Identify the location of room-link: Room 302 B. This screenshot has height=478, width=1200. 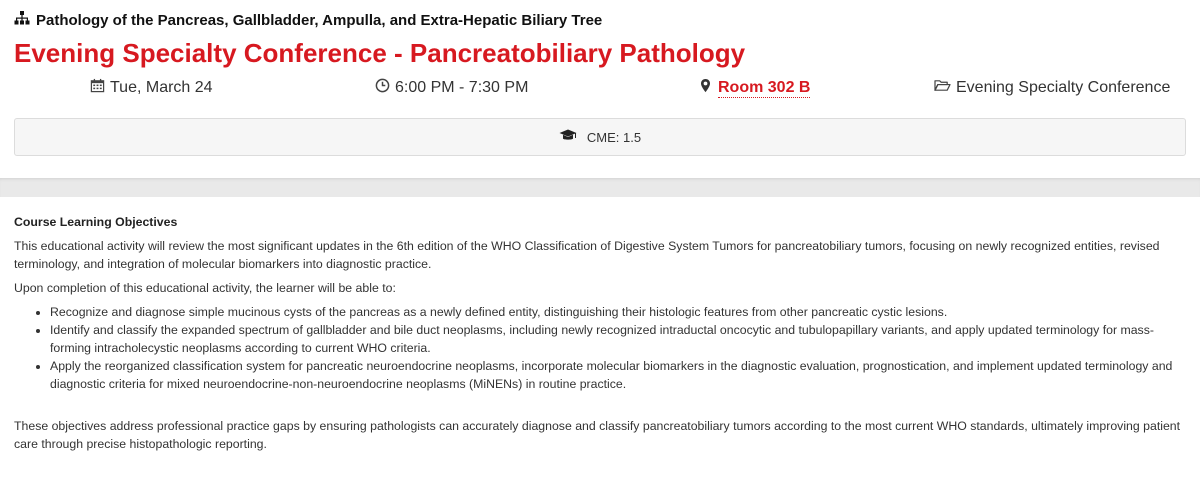
(764, 88).